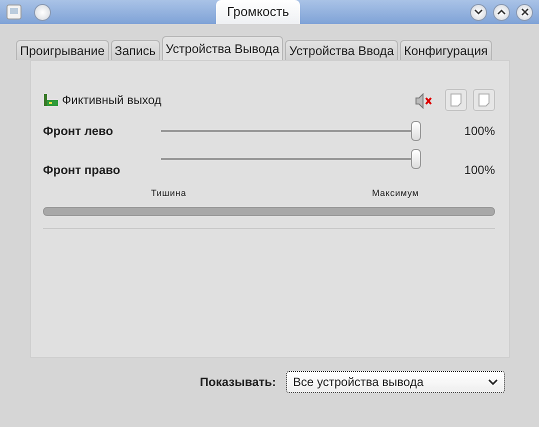  Describe the element at coordinates (395, 193) in the screenshot. I see `scale-max-label: Максимум` at that location.